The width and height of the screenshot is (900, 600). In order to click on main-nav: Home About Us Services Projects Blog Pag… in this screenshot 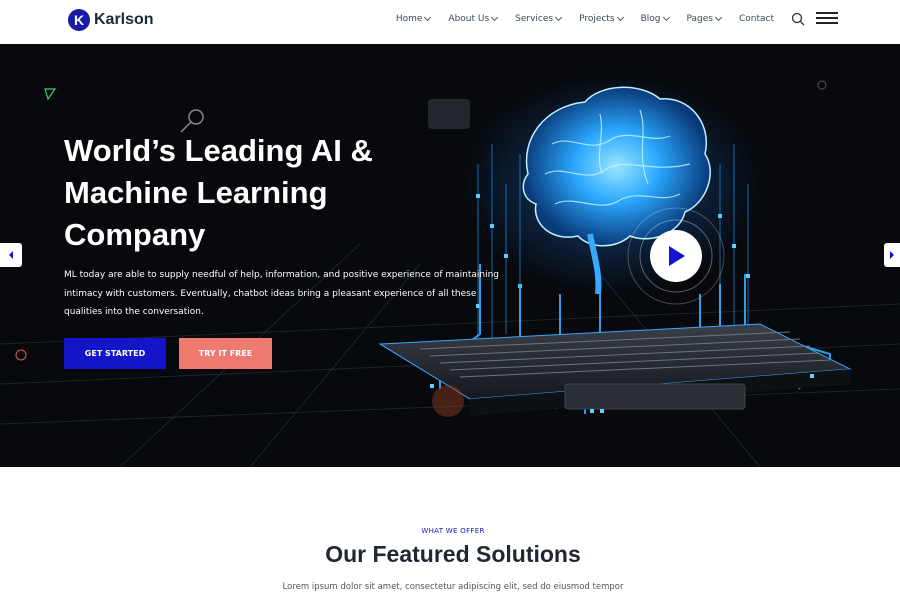, I will do `click(584, 18)`.